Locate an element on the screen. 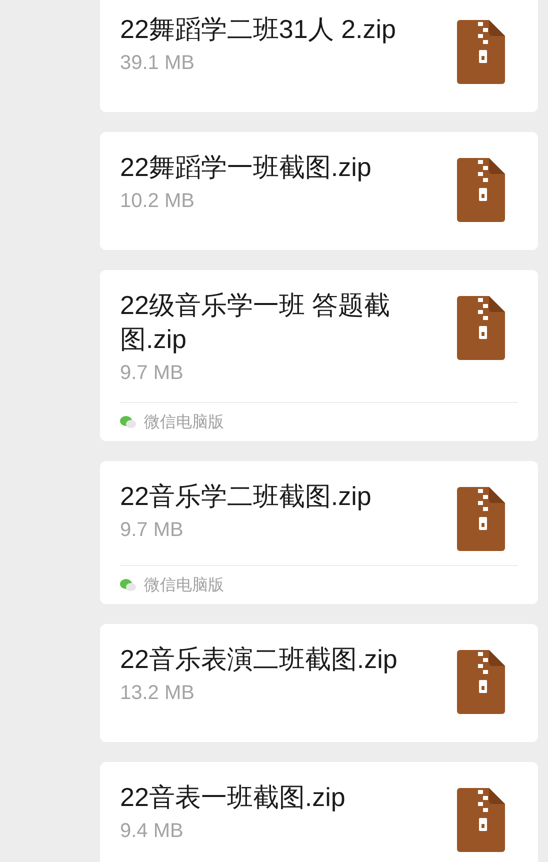 This screenshot has width=548, height=862. file-size: 9.4 MB is located at coordinates (152, 831).